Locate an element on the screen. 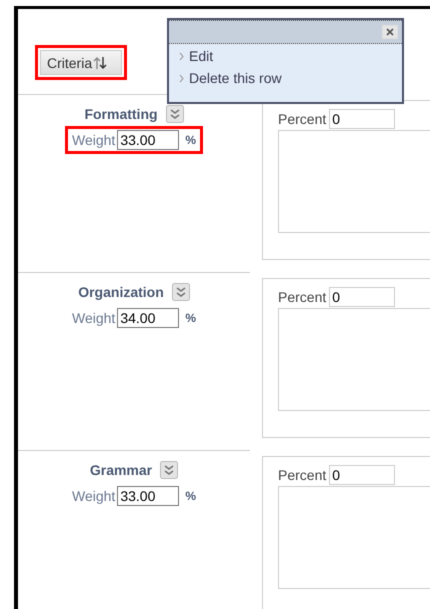 Image resolution: width=430 pixels, height=609 pixels. menu-item: Delete this row is located at coordinates (290, 78).